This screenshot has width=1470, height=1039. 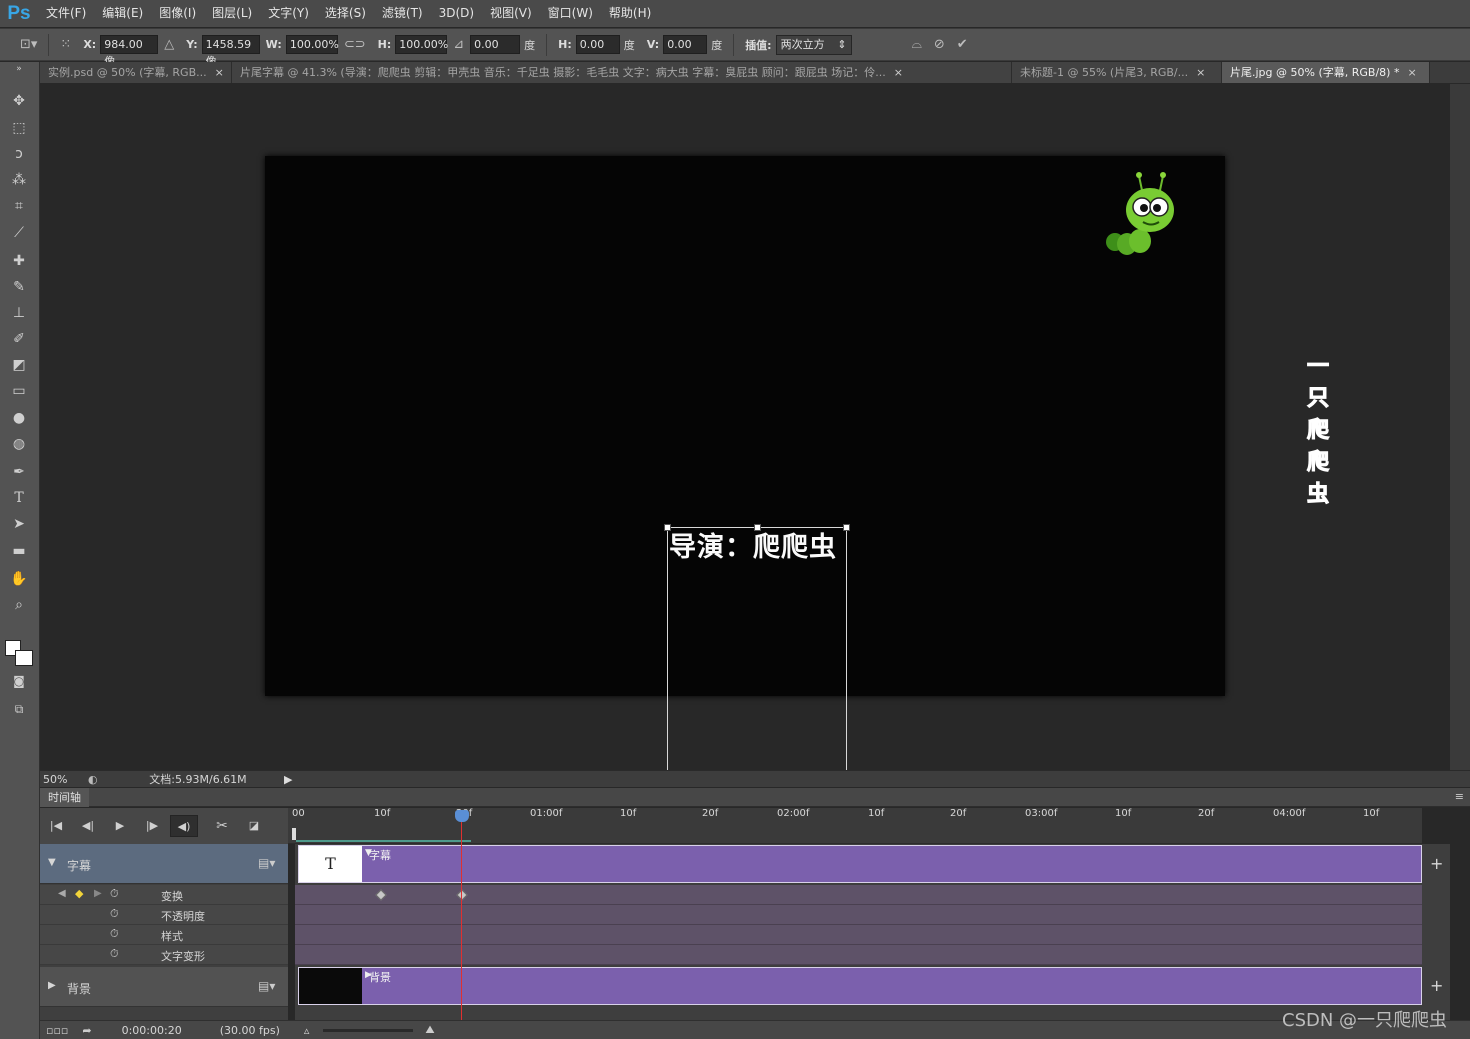 I want to click on menu-help: 帮助(H), so click(x=630, y=13).